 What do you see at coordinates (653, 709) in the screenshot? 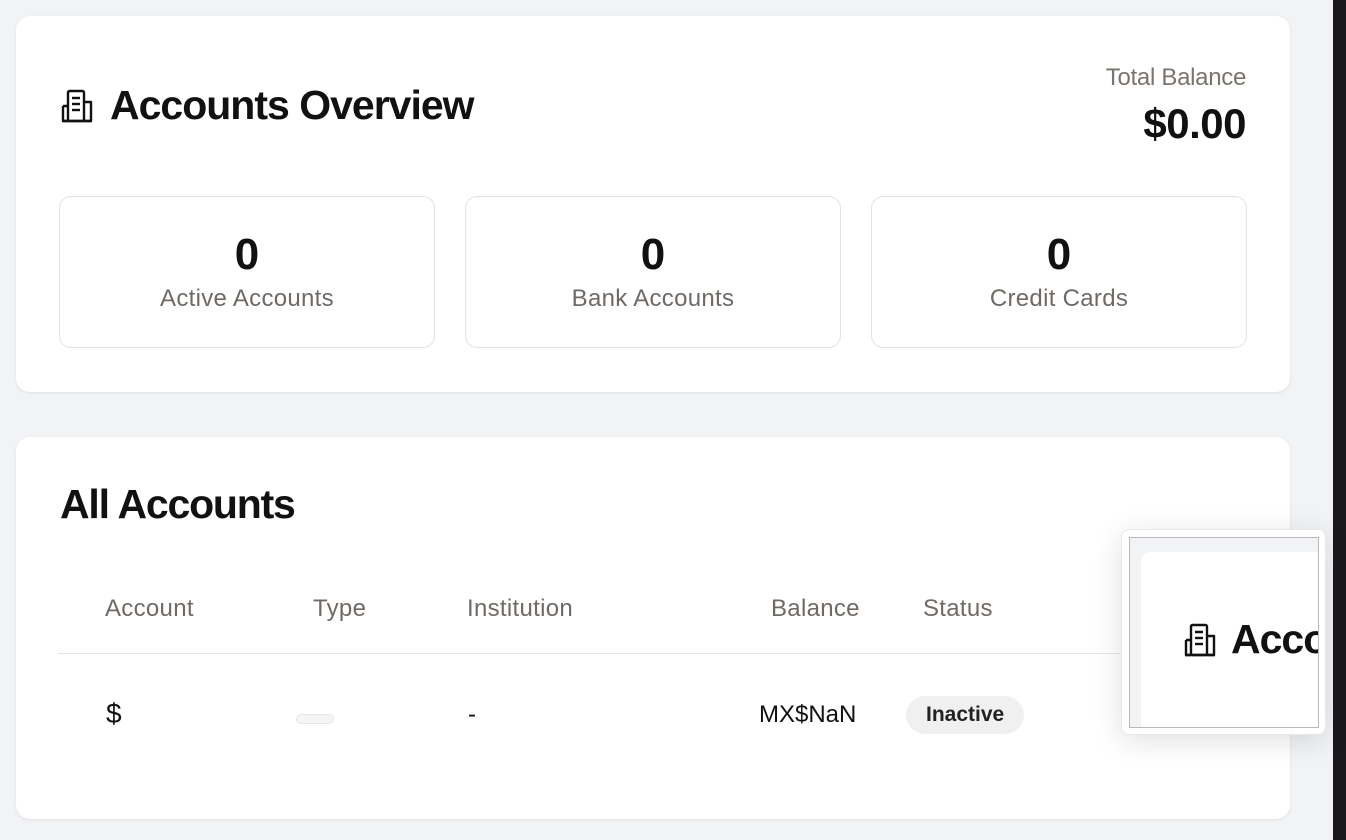
I see `table-row: $ - MX$NaN Inactive` at bounding box center [653, 709].